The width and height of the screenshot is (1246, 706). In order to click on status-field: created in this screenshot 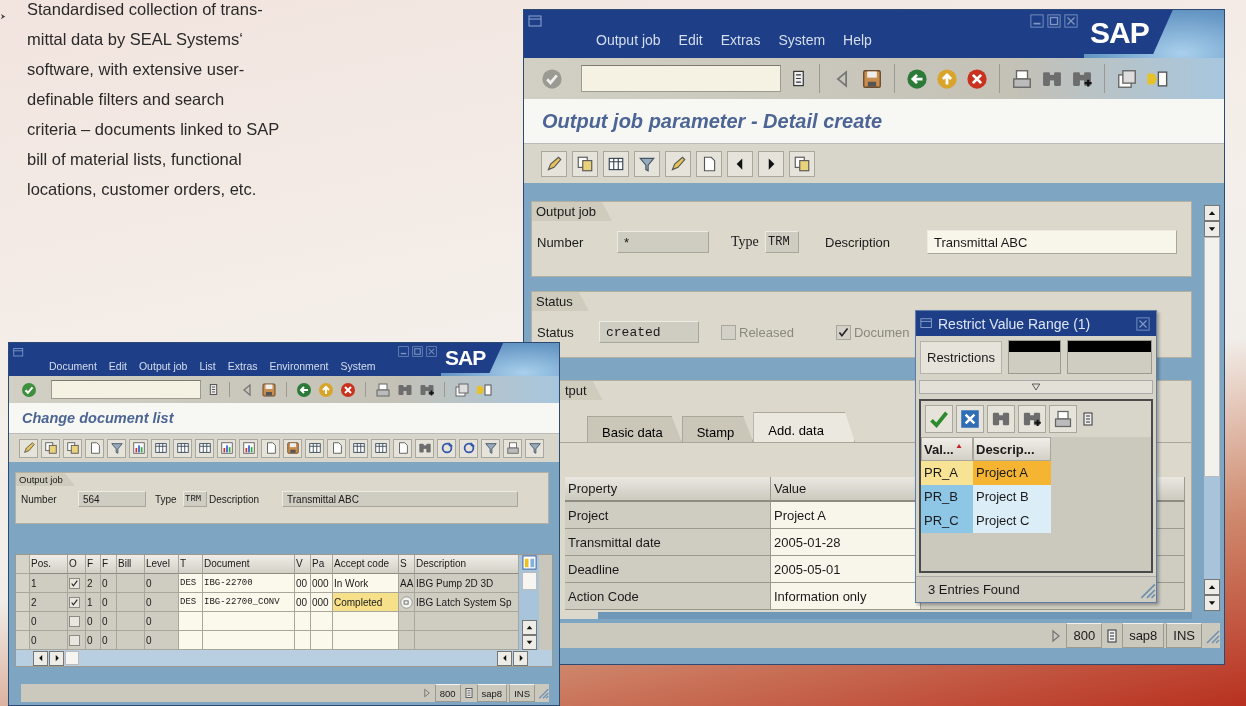, I will do `click(649, 332)`.